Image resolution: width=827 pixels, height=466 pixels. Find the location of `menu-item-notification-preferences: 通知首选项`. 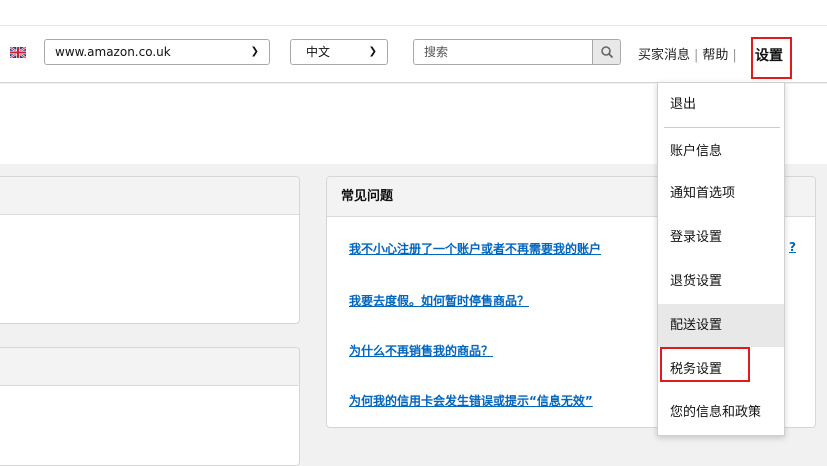

menu-item-notification-preferences: 通知首选项 is located at coordinates (721, 193).